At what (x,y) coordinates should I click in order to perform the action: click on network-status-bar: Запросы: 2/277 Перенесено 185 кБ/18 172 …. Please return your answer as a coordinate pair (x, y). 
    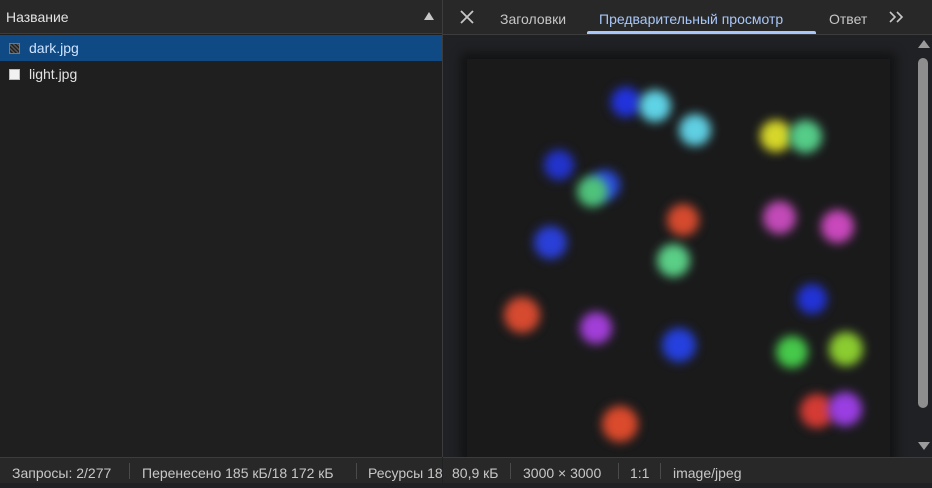
    Looking at the image, I should click on (221, 470).